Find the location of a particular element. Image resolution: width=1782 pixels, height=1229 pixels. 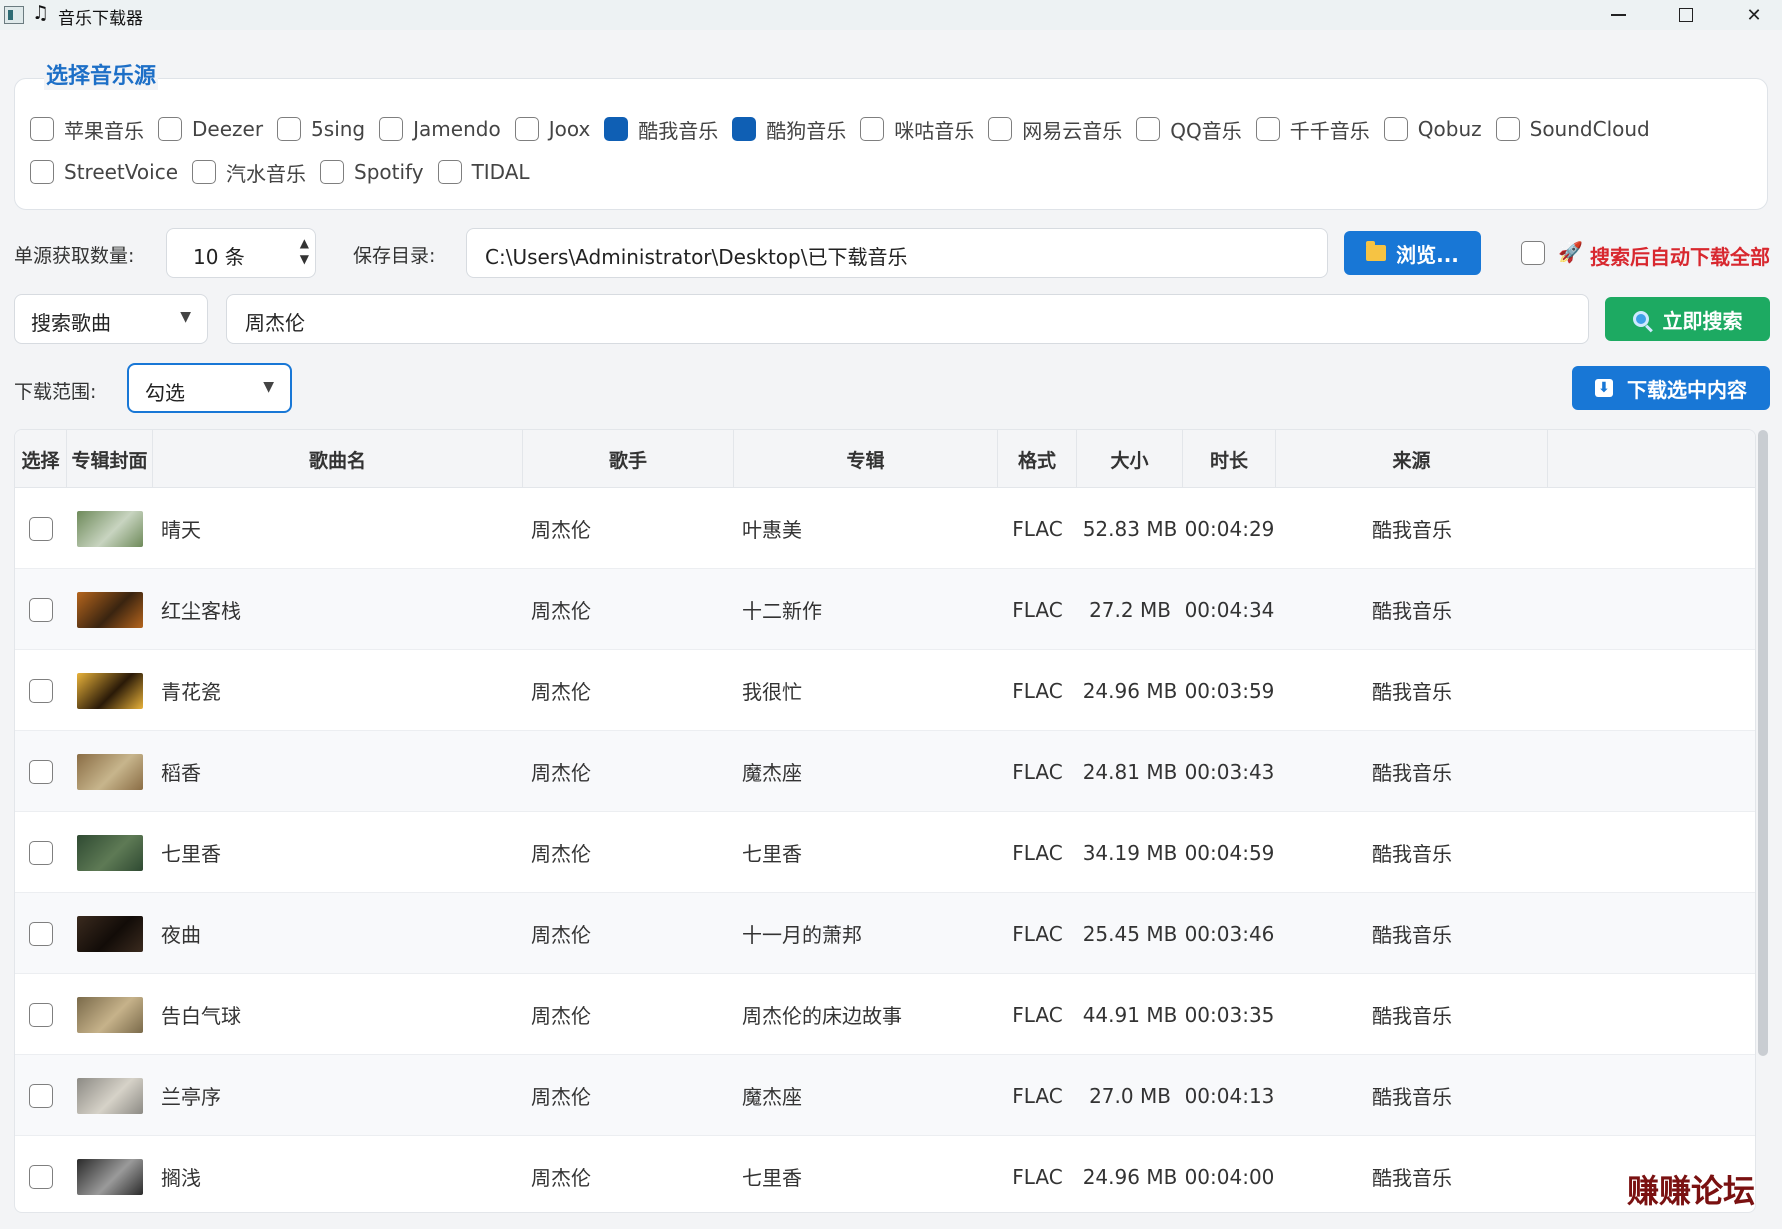

close-button: ✕ is located at coordinates (1751, 15).